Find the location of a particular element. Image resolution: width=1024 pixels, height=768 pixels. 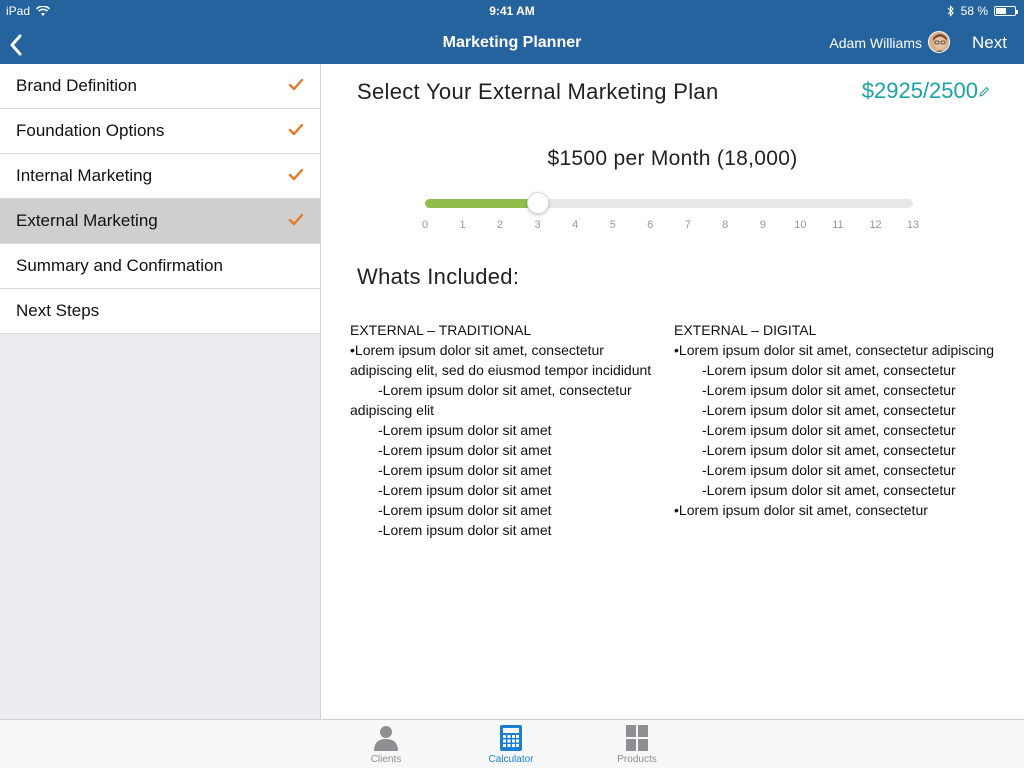

slider-thumb is located at coordinates (537, 203).